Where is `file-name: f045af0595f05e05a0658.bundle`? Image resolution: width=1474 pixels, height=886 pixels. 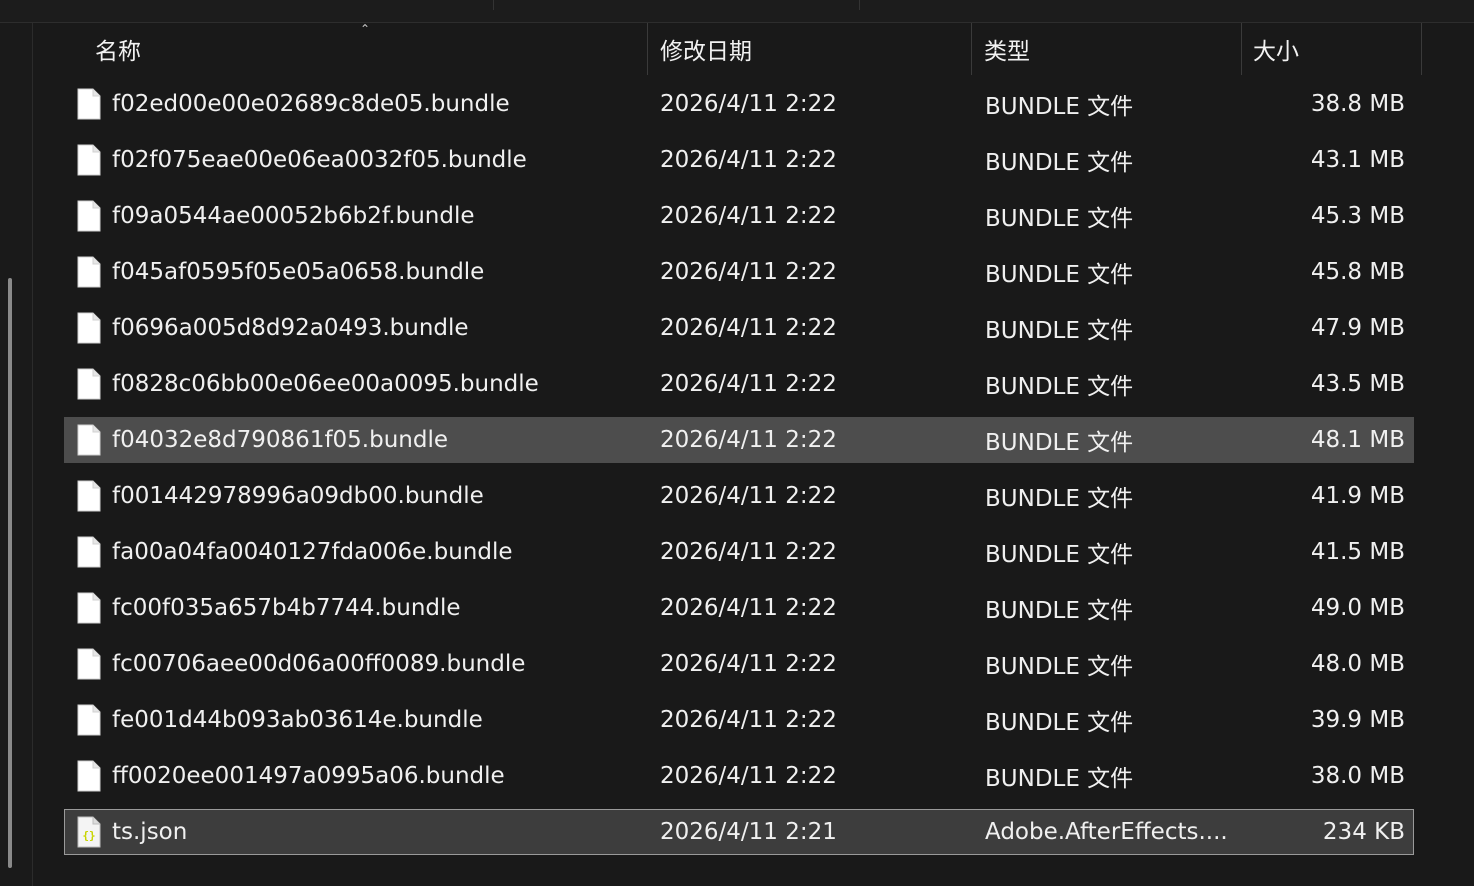
file-name: f045af0595f05e05a0658.bundle is located at coordinates (298, 272).